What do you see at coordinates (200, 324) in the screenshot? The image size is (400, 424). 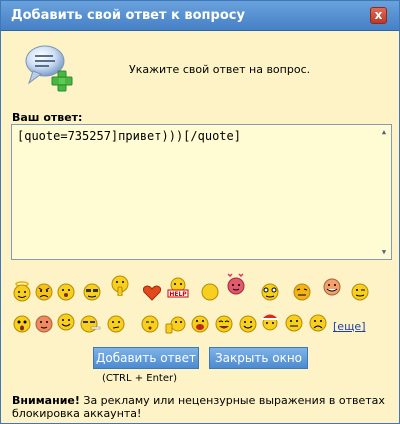 I see `smiley-yell-icon` at bounding box center [200, 324].